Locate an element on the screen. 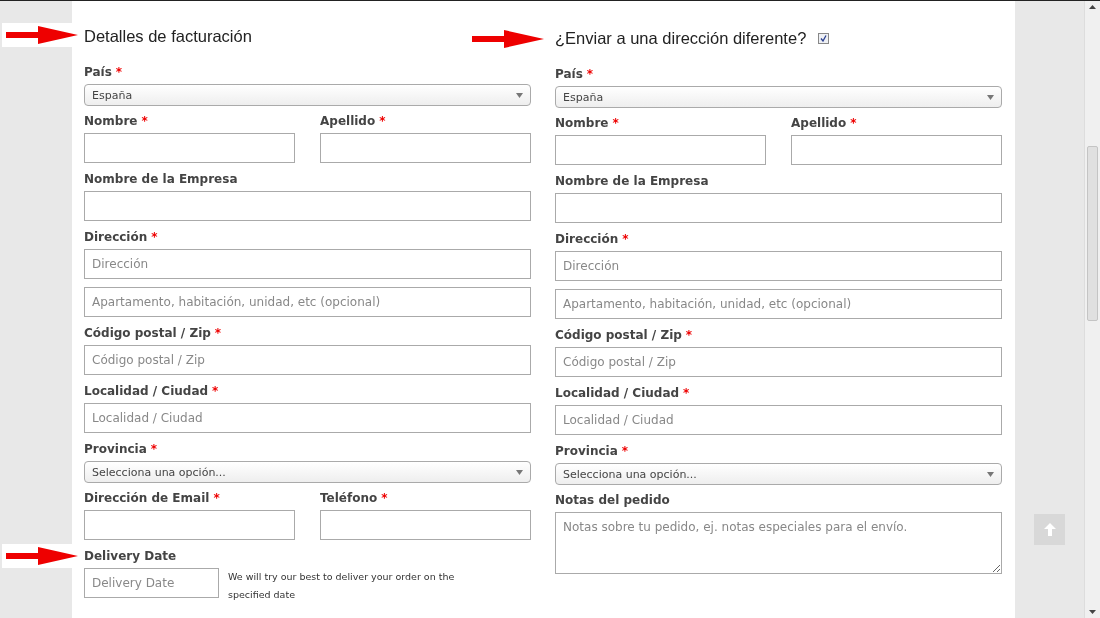  field-label: Delivery Date is located at coordinates (131, 556).